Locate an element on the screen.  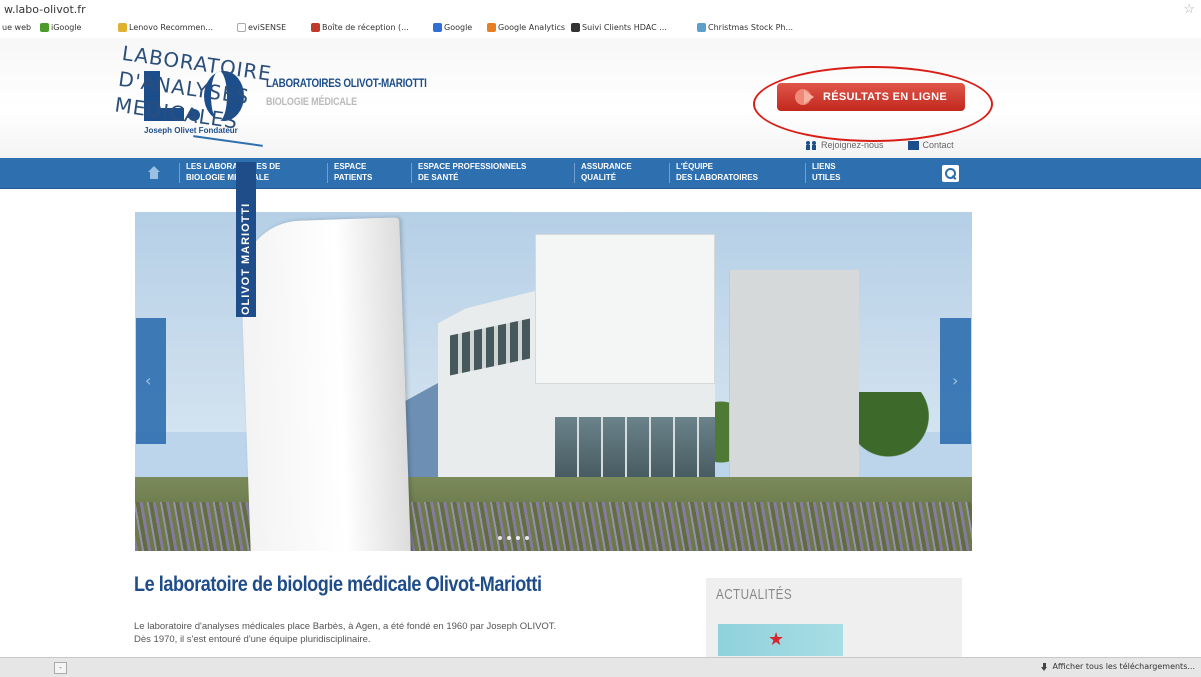
url-text: w.labo-olivot.fr is located at coordinates (45, 9).